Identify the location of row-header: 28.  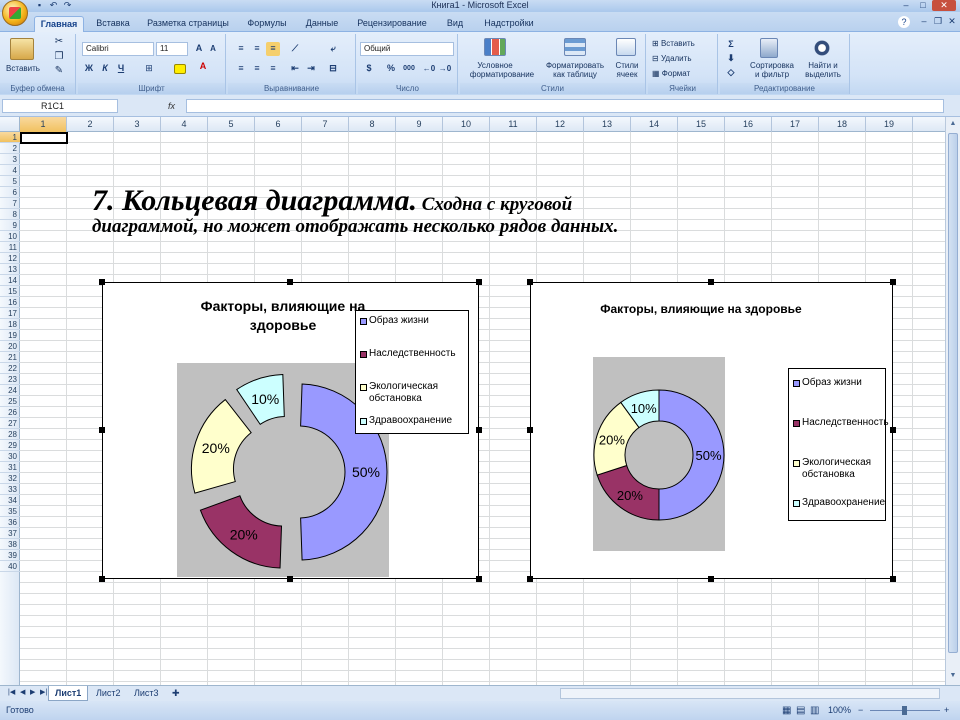
(10, 434).